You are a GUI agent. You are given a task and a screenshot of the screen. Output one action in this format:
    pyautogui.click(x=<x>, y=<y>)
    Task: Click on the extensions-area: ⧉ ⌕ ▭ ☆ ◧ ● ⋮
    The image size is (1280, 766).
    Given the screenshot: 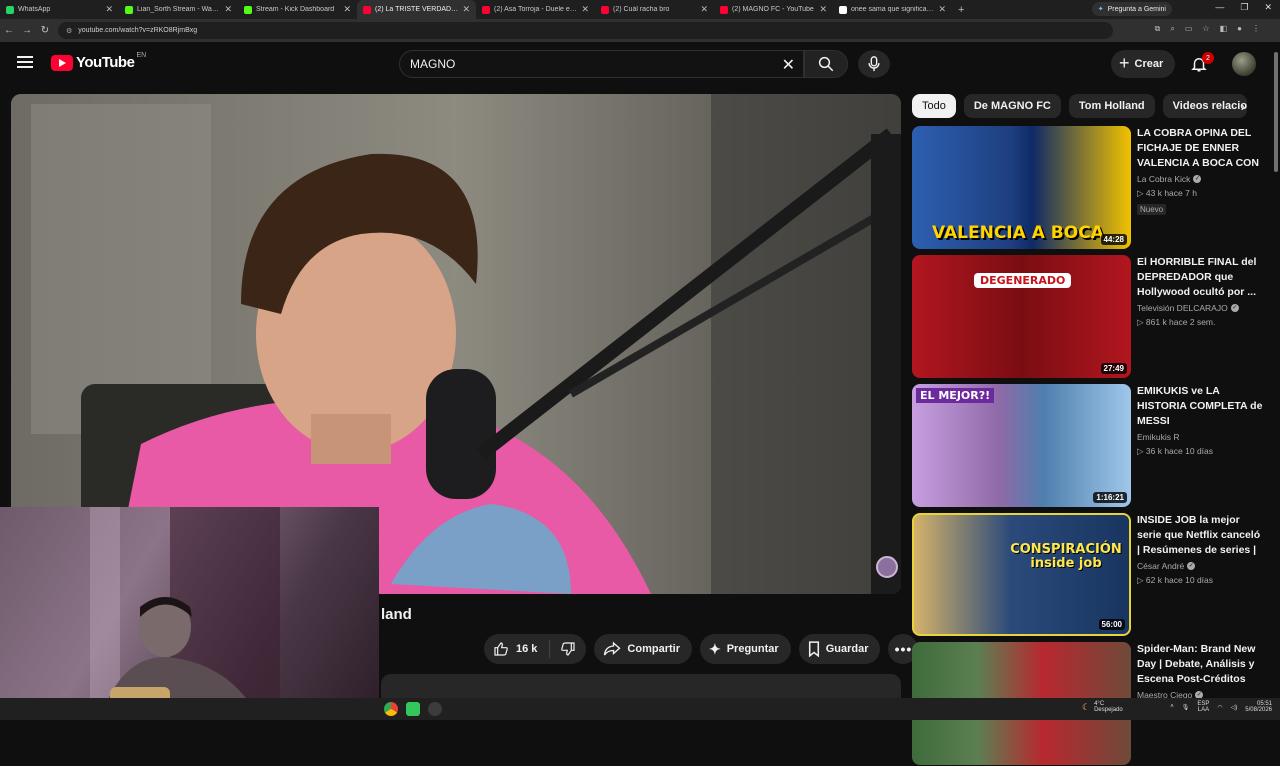 What is the action you would take?
    pyautogui.click(x=1207, y=29)
    